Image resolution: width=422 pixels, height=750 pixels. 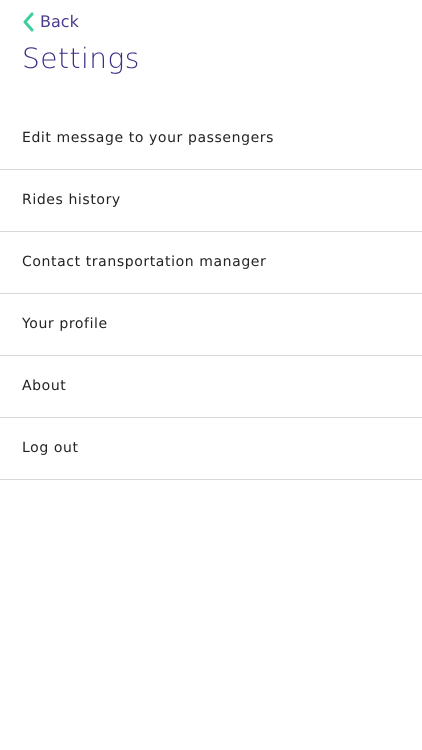 What do you see at coordinates (81, 59) in the screenshot?
I see `page-title: Settings` at bounding box center [81, 59].